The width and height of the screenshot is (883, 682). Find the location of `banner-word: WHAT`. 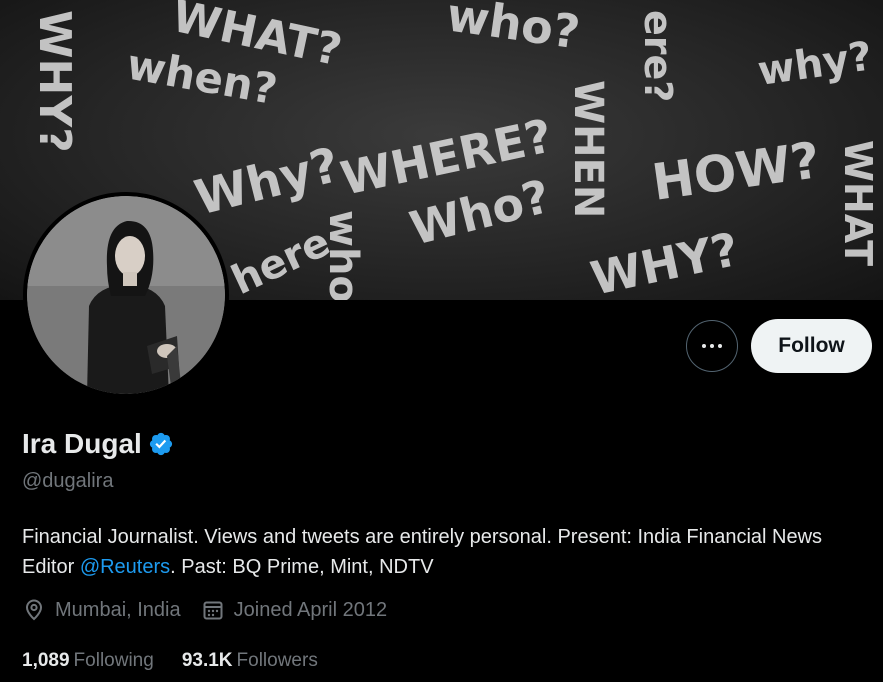

banner-word: WHAT is located at coordinates (858, 203).